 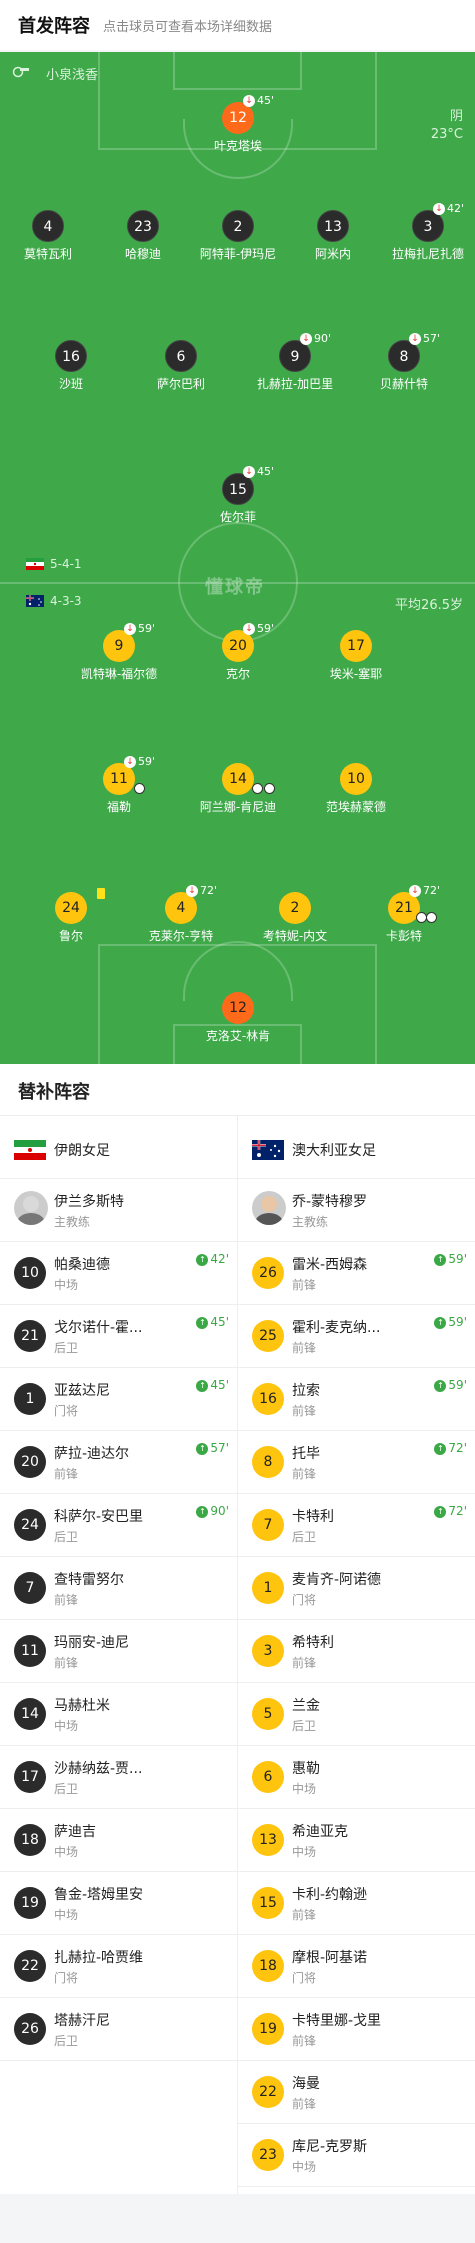 What do you see at coordinates (118, 1651) in the screenshot?
I see `sub-player-row: 11 玛丽安-迪尼 前锋` at bounding box center [118, 1651].